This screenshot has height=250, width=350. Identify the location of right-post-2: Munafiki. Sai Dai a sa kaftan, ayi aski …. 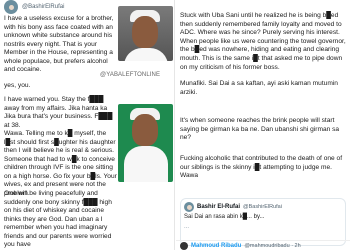
(259, 88).